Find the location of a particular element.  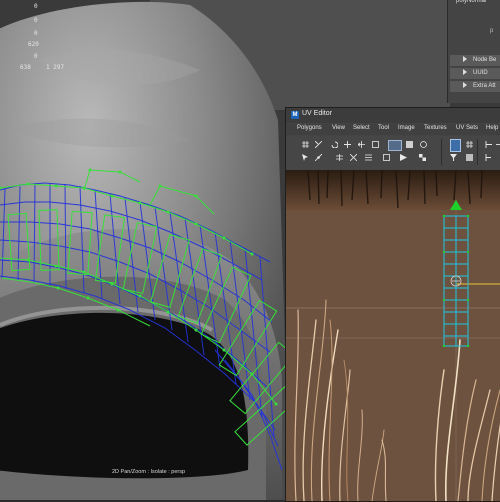

uv-toolbar is located at coordinates (393, 153).